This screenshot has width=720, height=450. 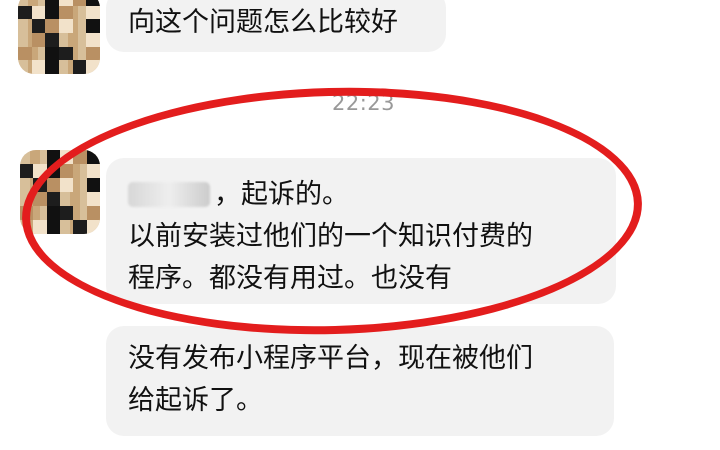 What do you see at coordinates (290, 278) in the screenshot?
I see `message-line-highlighted-3: 程序。都没有用过。也没有` at bounding box center [290, 278].